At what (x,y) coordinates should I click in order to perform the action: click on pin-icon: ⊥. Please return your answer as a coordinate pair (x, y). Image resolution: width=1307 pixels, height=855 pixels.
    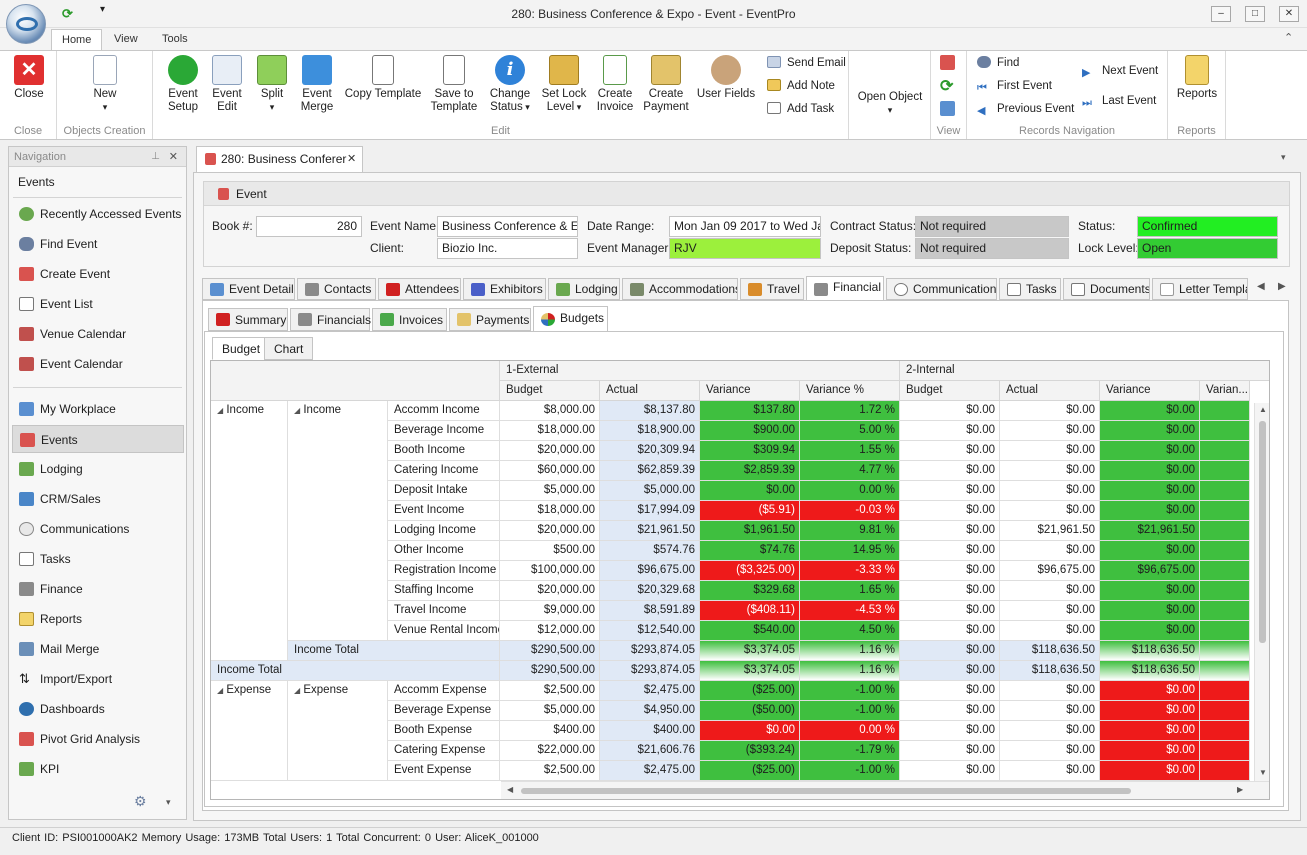
    Looking at the image, I should click on (155, 157).